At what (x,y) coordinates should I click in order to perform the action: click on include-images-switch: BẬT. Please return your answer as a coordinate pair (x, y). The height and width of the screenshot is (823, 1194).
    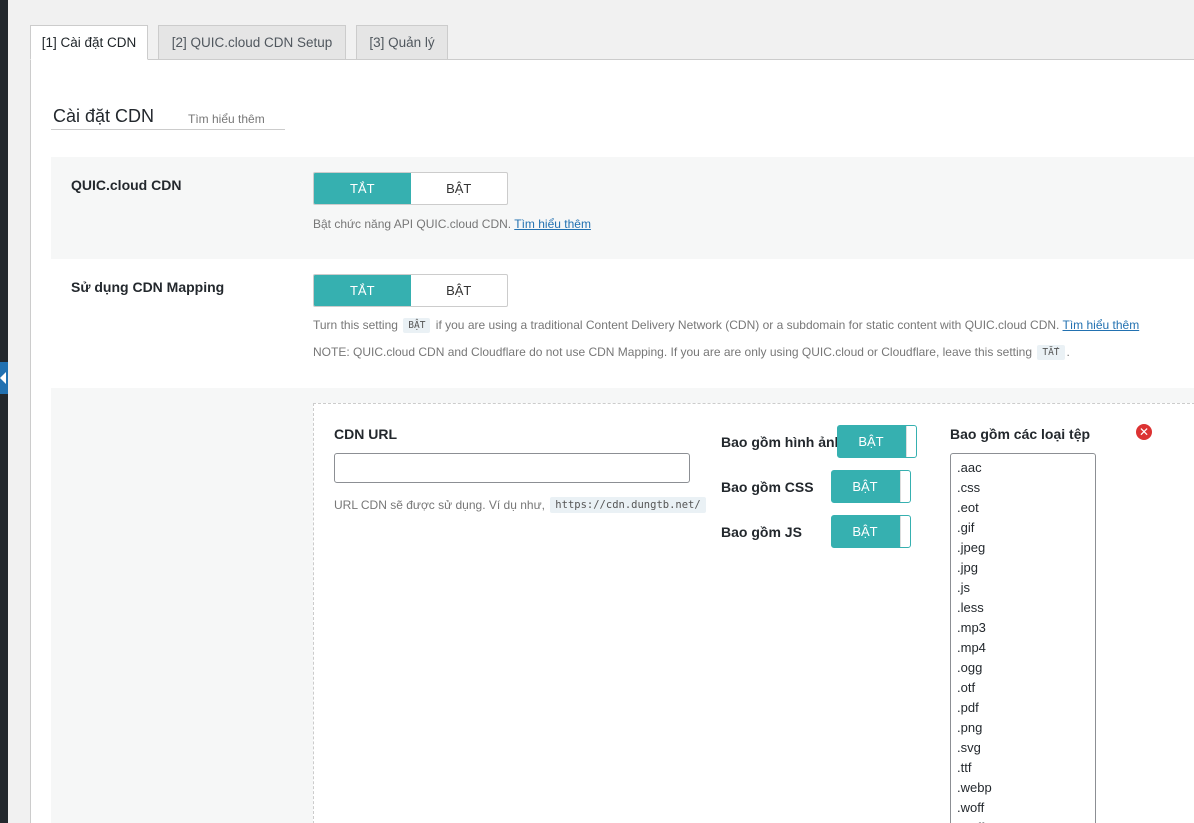
    Looking at the image, I should click on (877, 441).